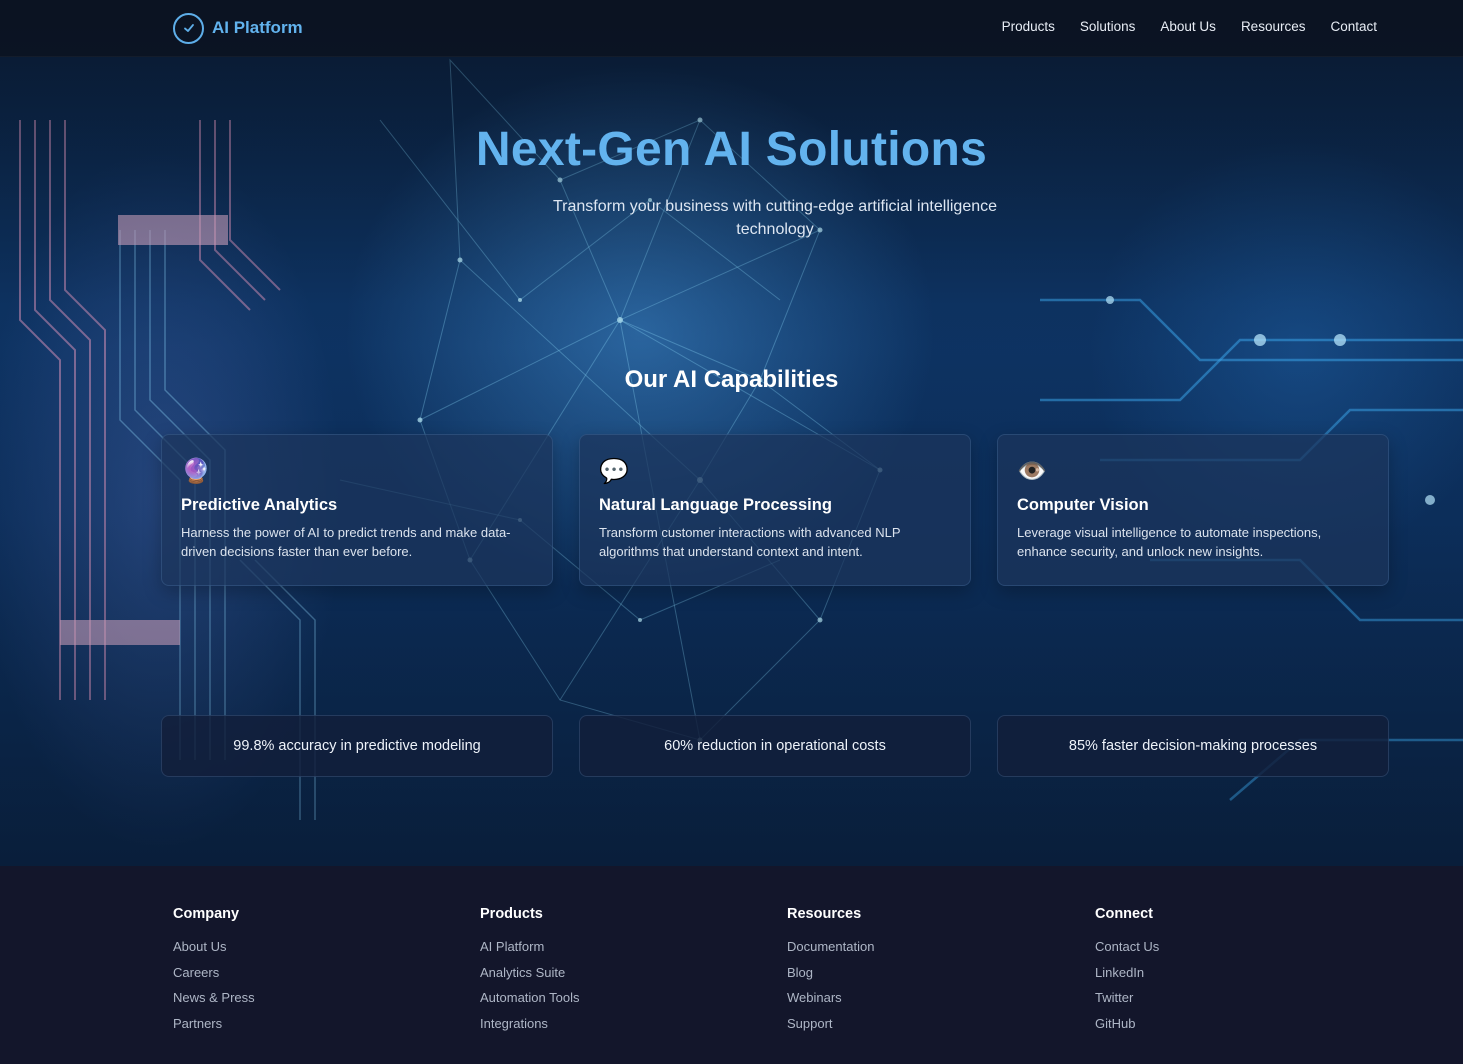  What do you see at coordinates (259, 505) in the screenshot?
I see `card-title: Predictive Analytics` at bounding box center [259, 505].